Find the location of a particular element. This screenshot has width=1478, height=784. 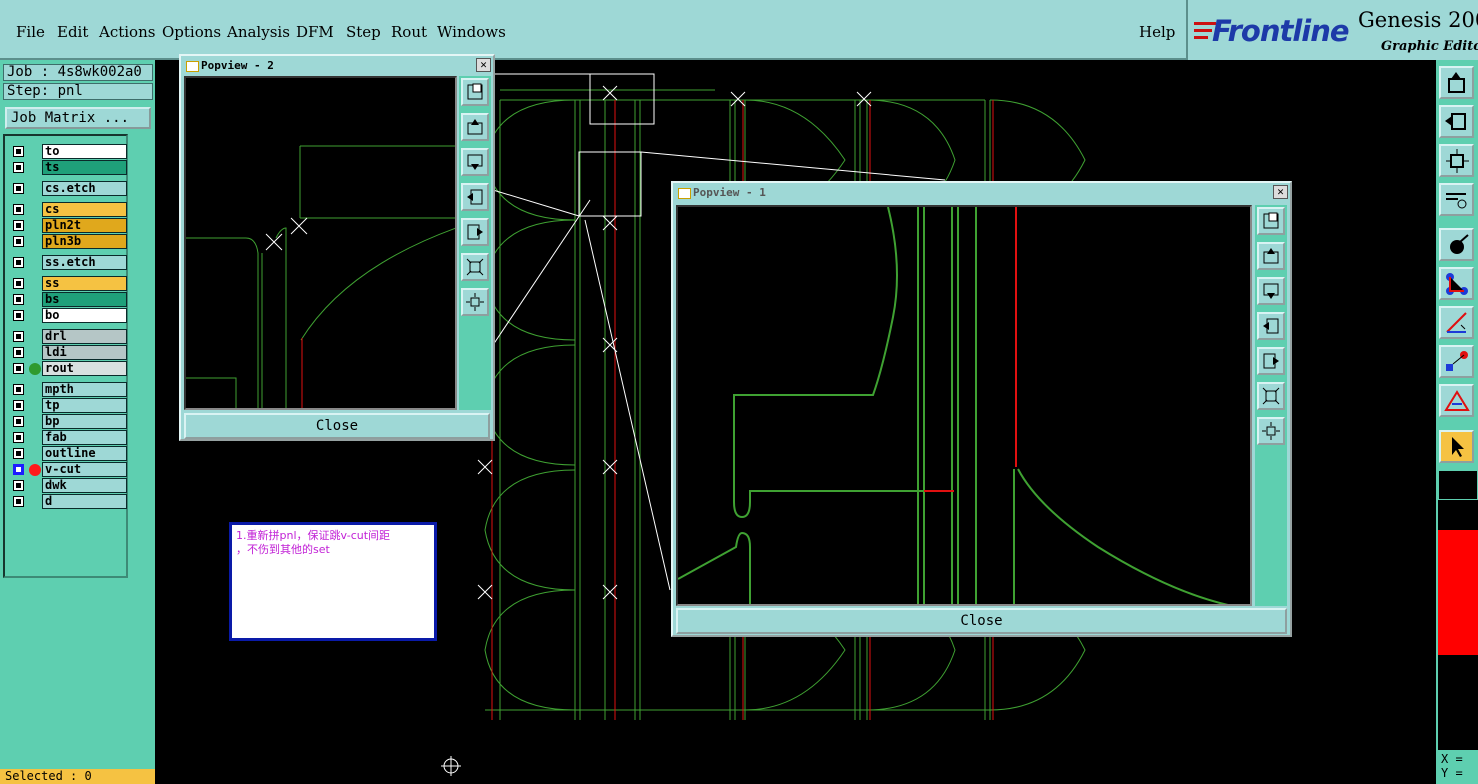

layer-row-bo: bo is located at coordinates (67, 315).